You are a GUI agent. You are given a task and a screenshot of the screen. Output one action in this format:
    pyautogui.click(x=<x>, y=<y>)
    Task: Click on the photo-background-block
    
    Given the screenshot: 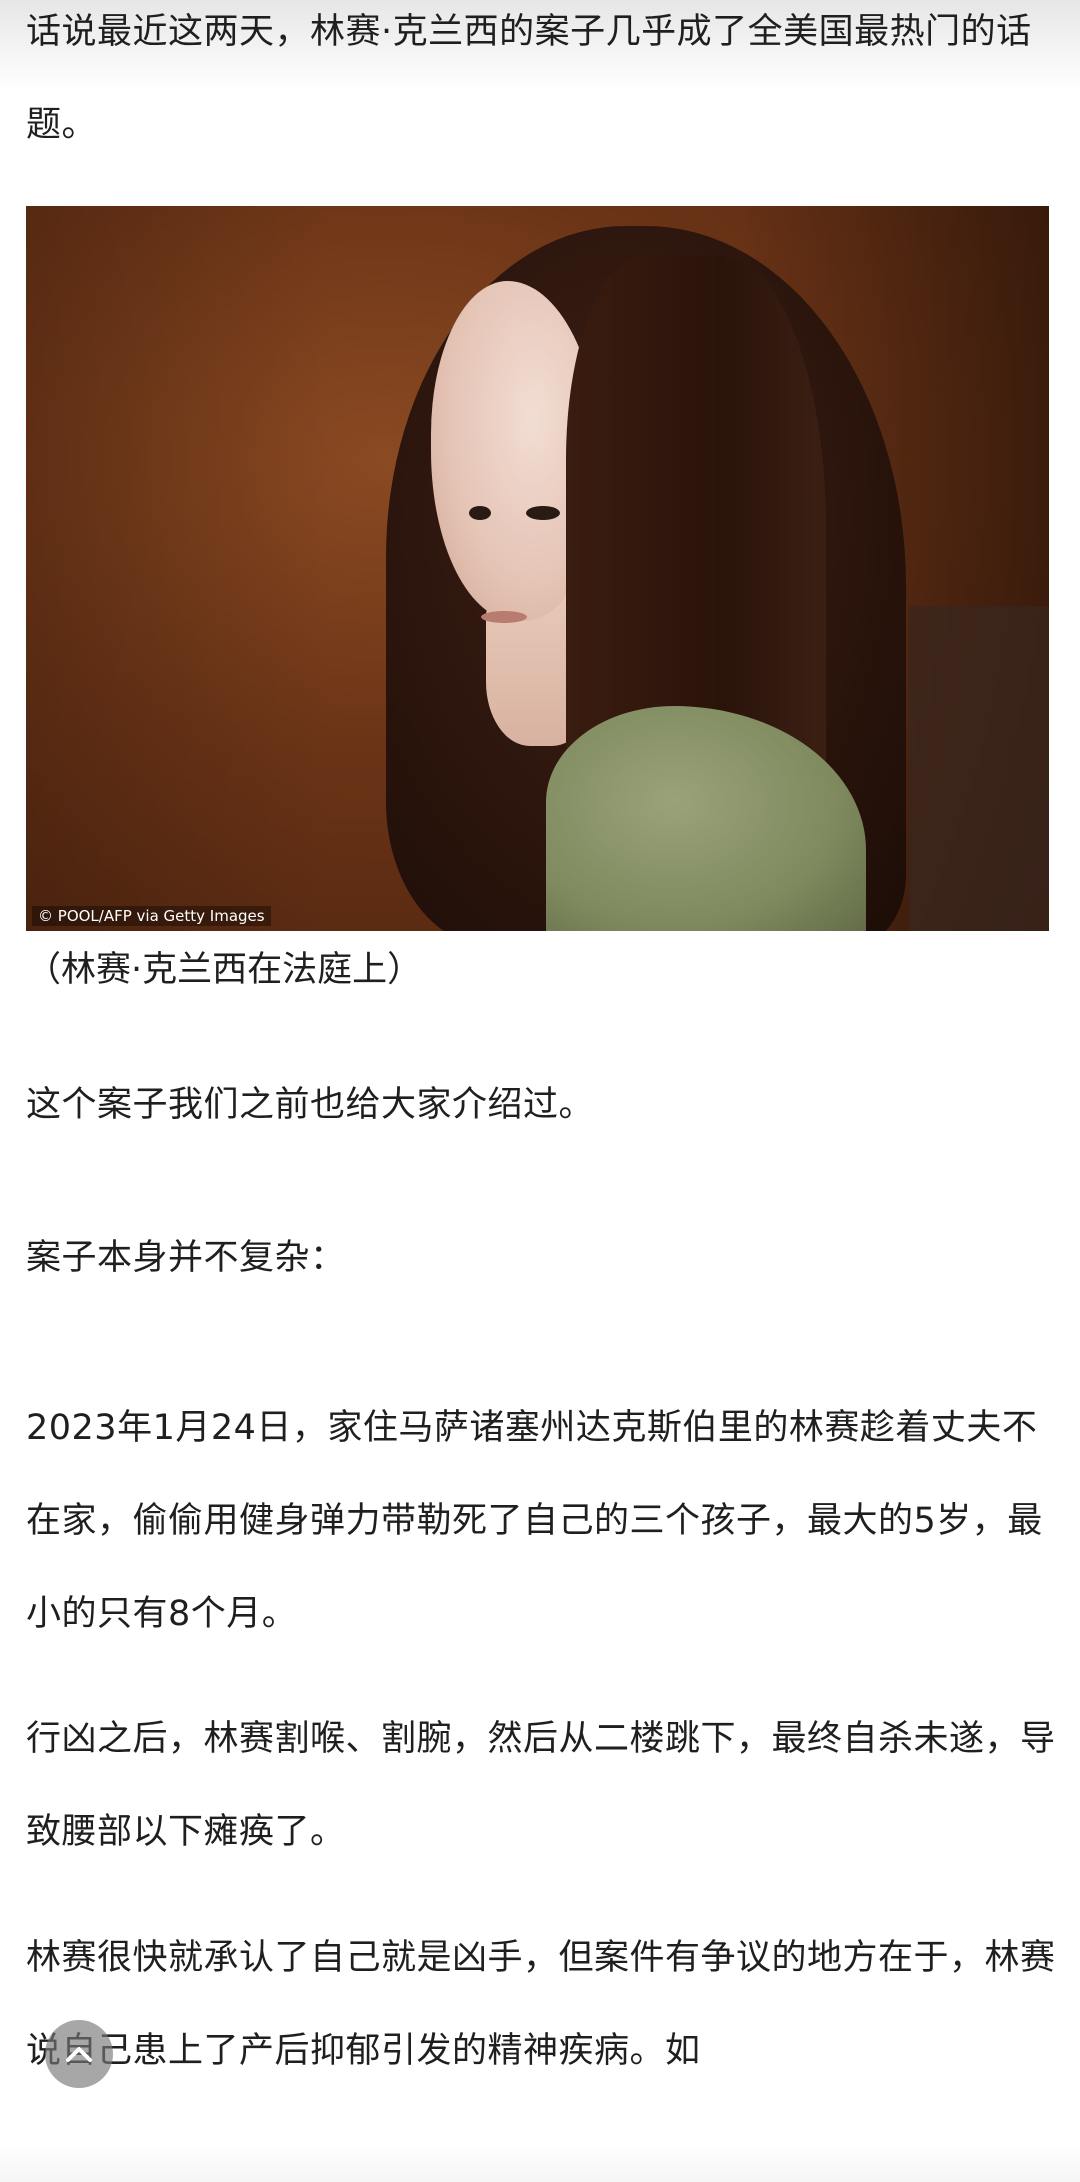 What is the action you would take?
    pyautogui.click(x=979, y=768)
    